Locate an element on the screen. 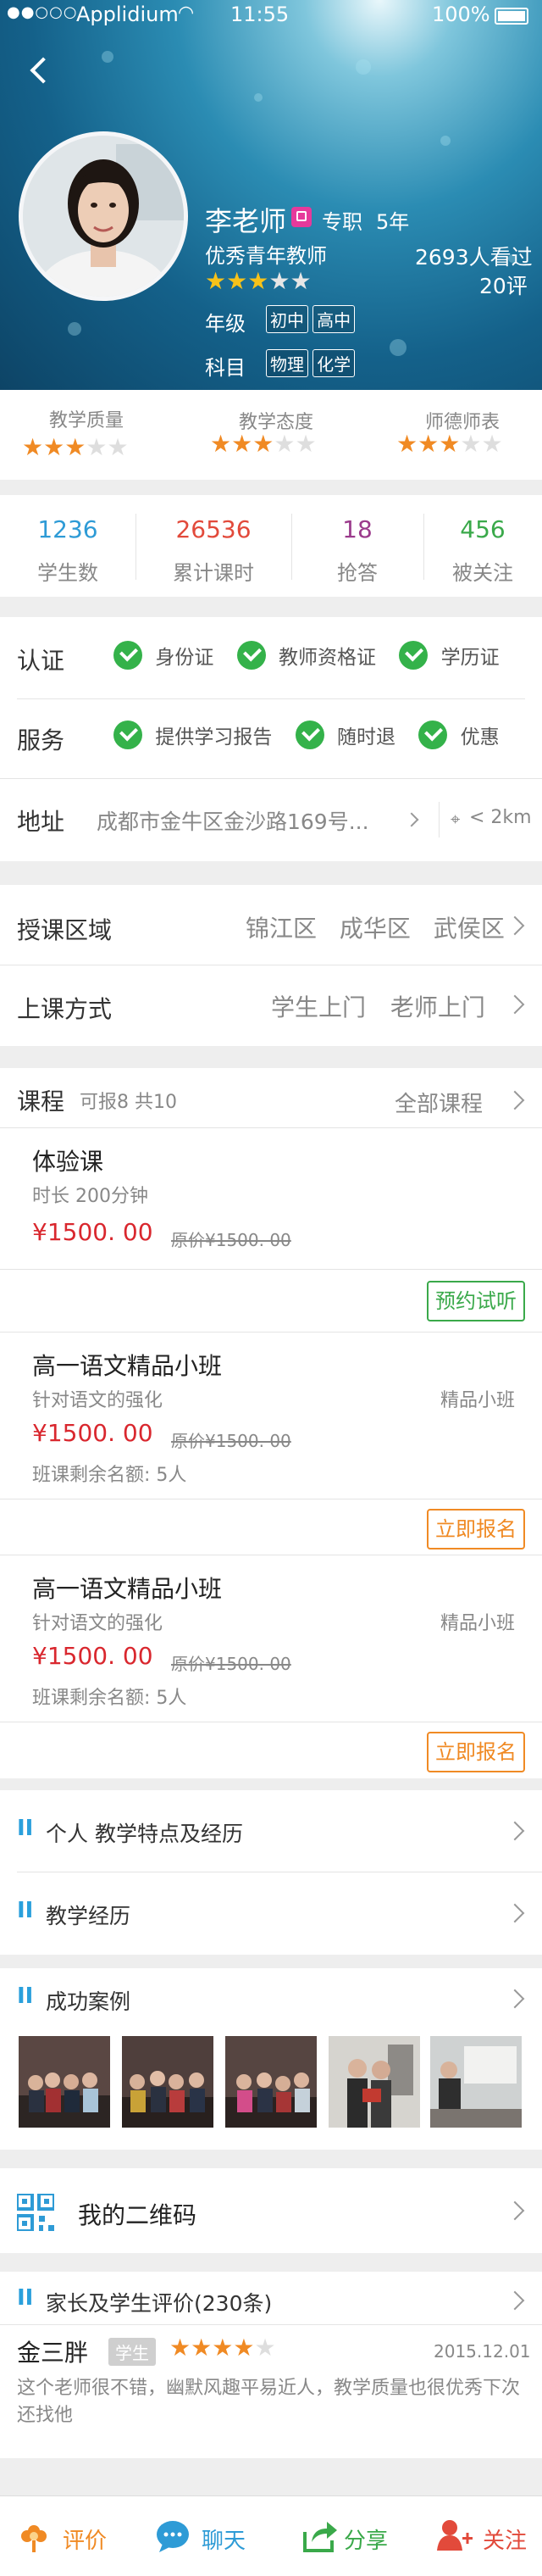 The image size is (542, 2576). cert-list: 身份证 教师资格证 学历证 is located at coordinates (306, 655).